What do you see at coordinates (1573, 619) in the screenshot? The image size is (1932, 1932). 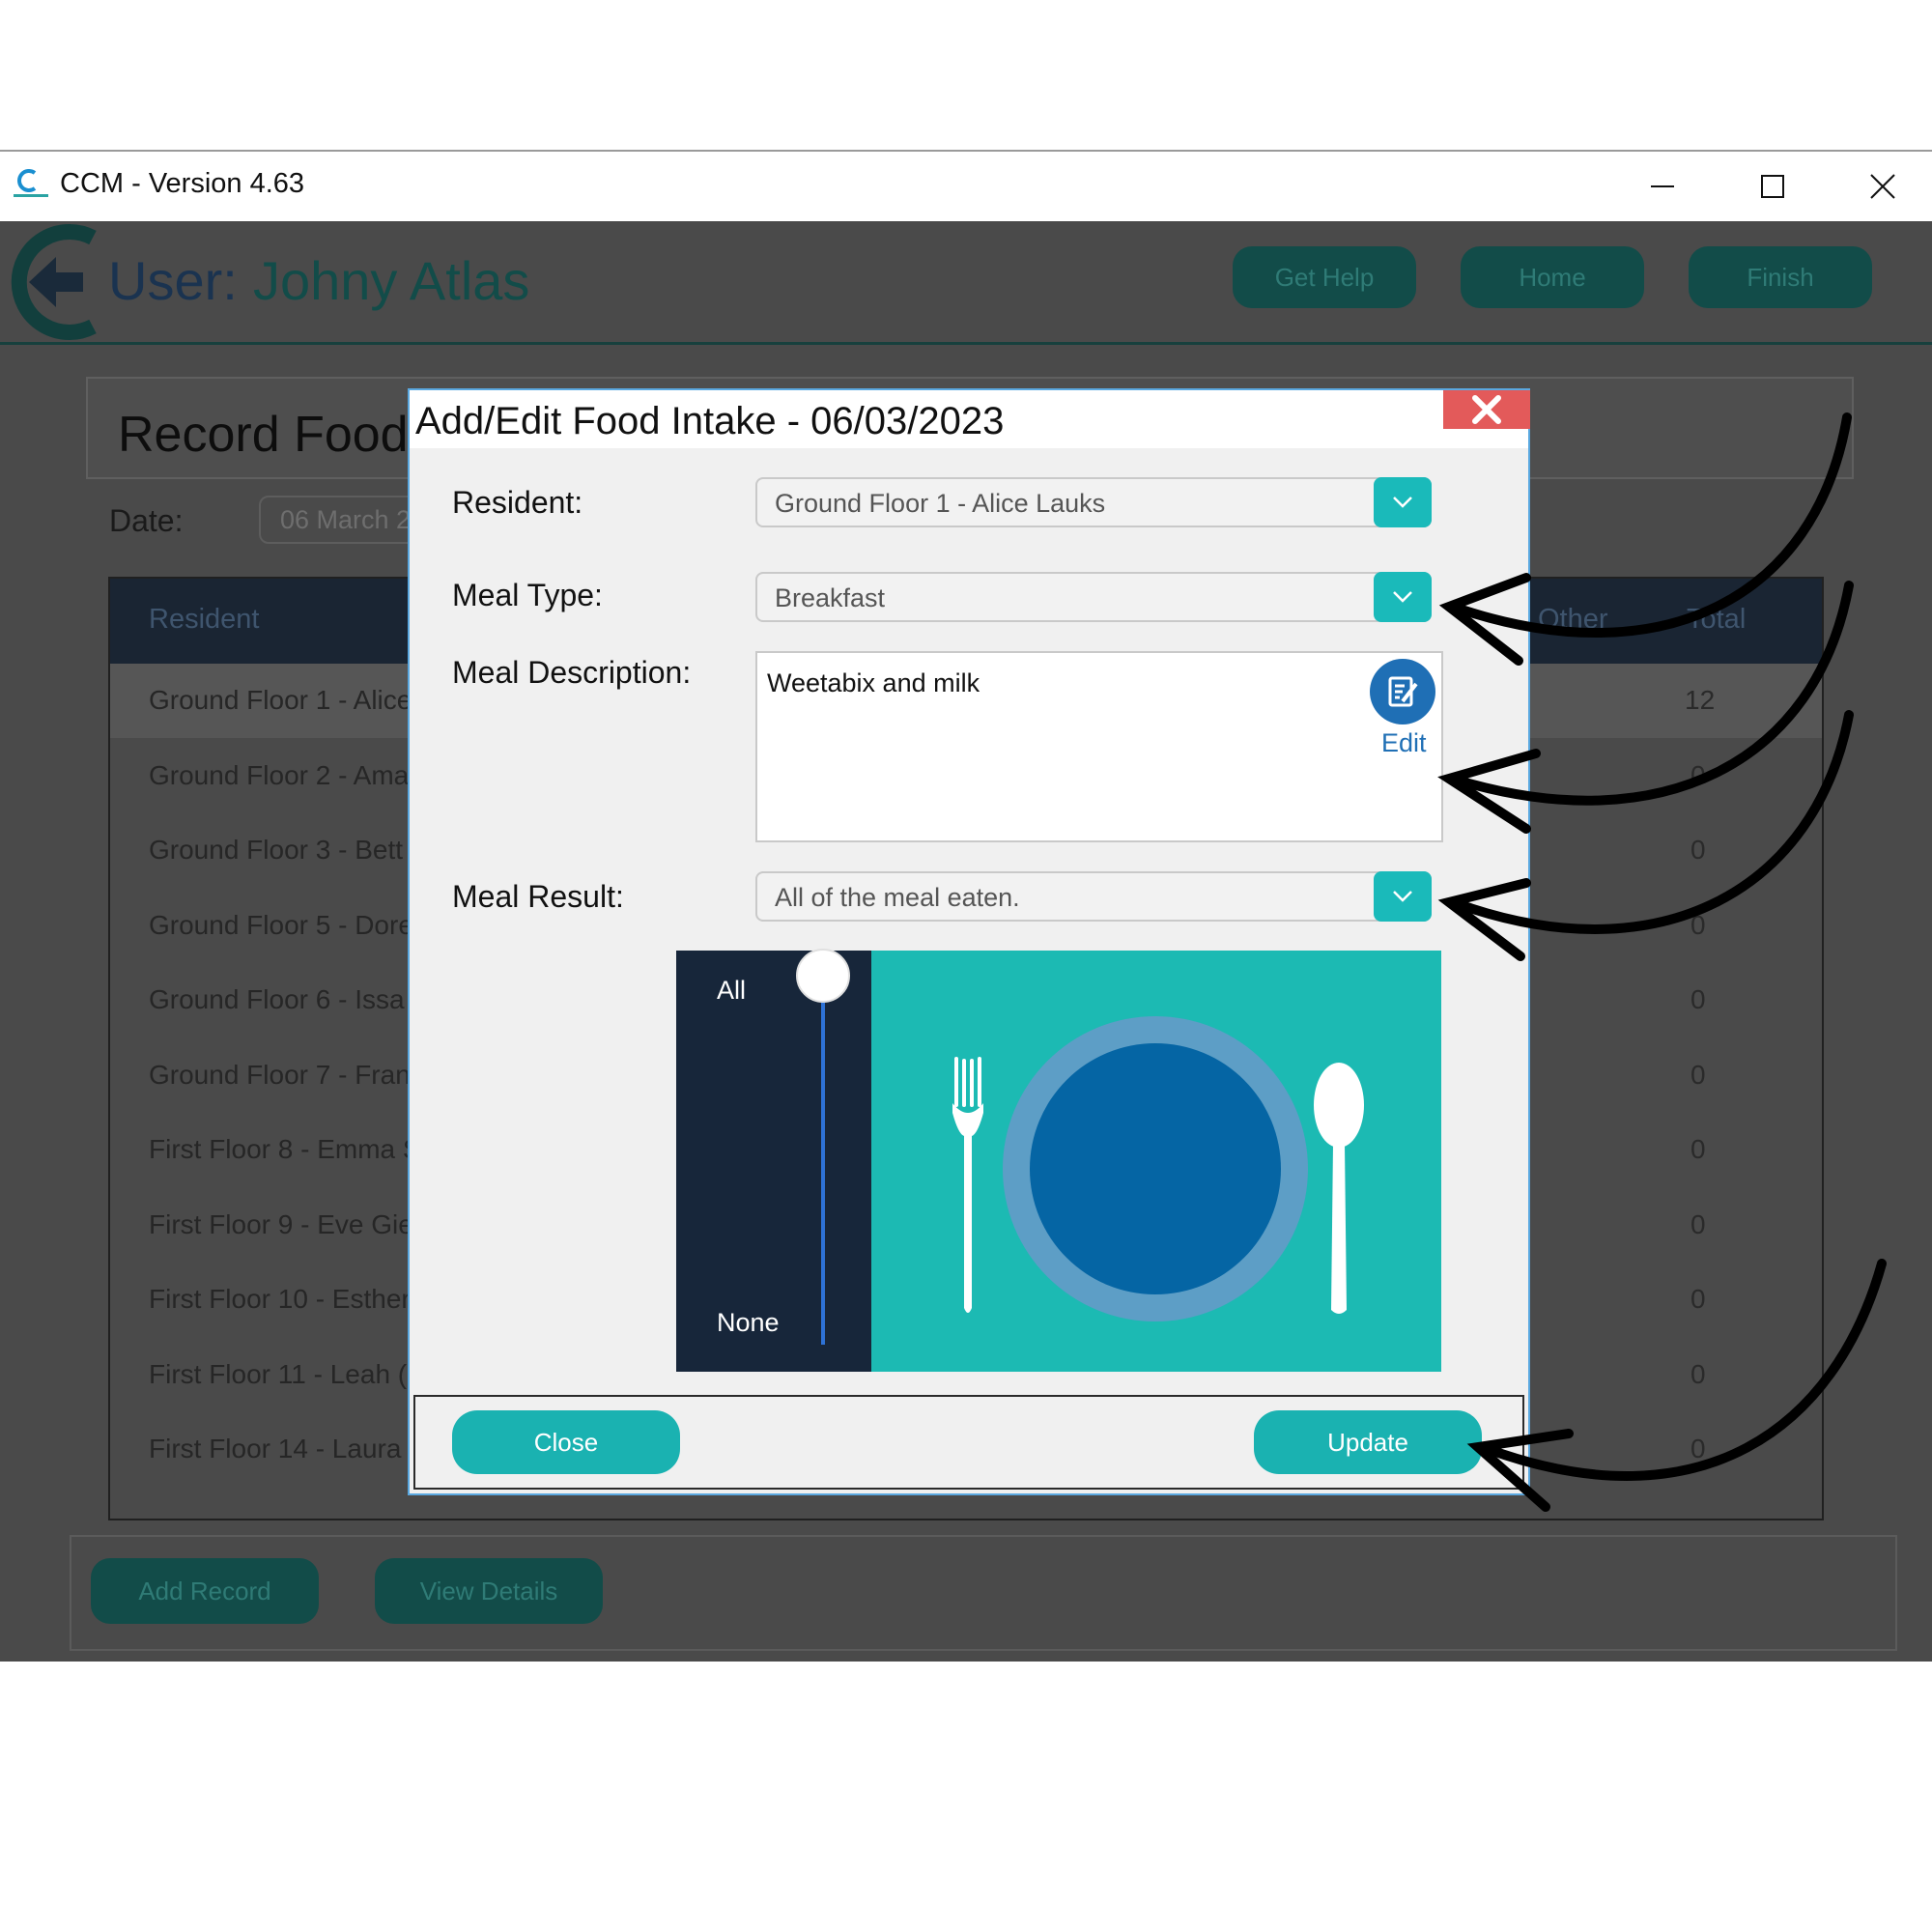 I see `column-header-other: Other` at bounding box center [1573, 619].